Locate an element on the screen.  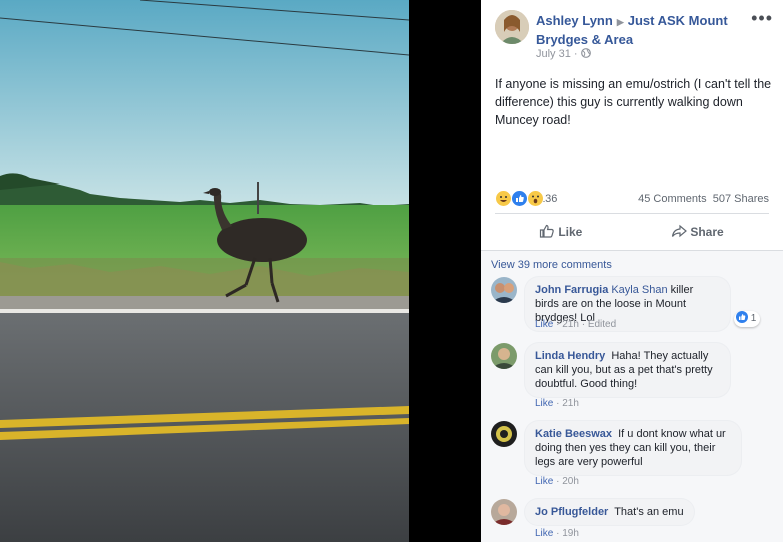
public-globe-icon is located at coordinates (585, 54).